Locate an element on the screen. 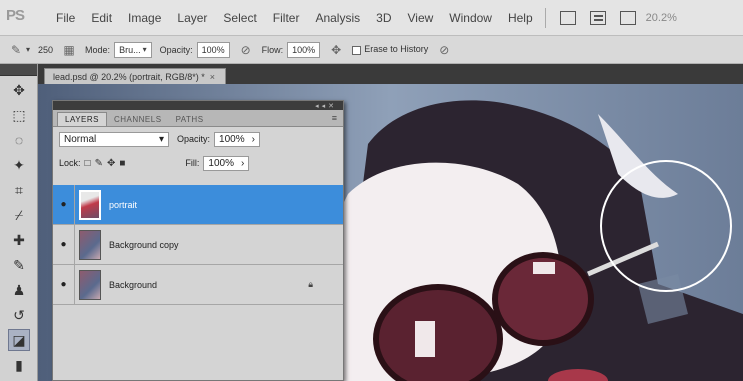 Image resolution: width=743 pixels, height=381 pixels. collapse-icon: ◂◂ is located at coordinates (321, 106).